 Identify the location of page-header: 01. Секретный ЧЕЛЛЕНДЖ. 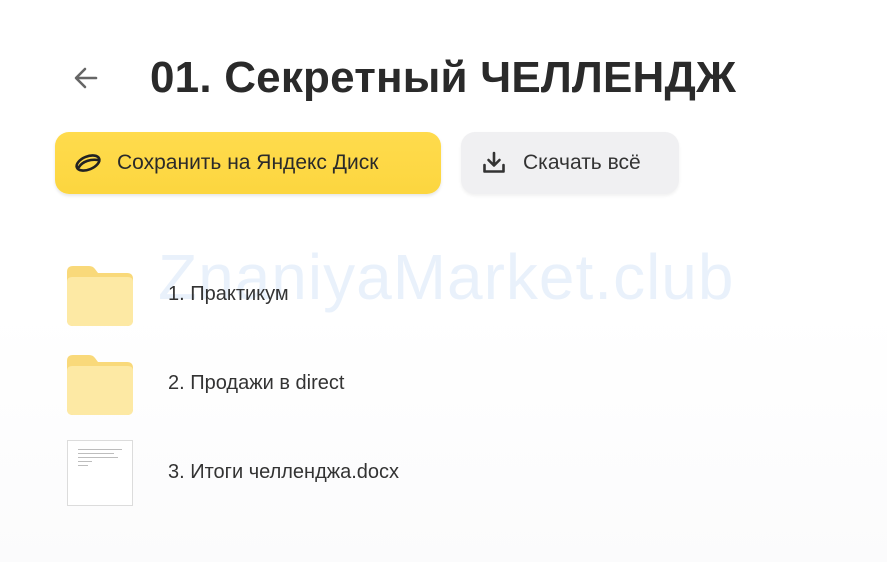
(401, 78).